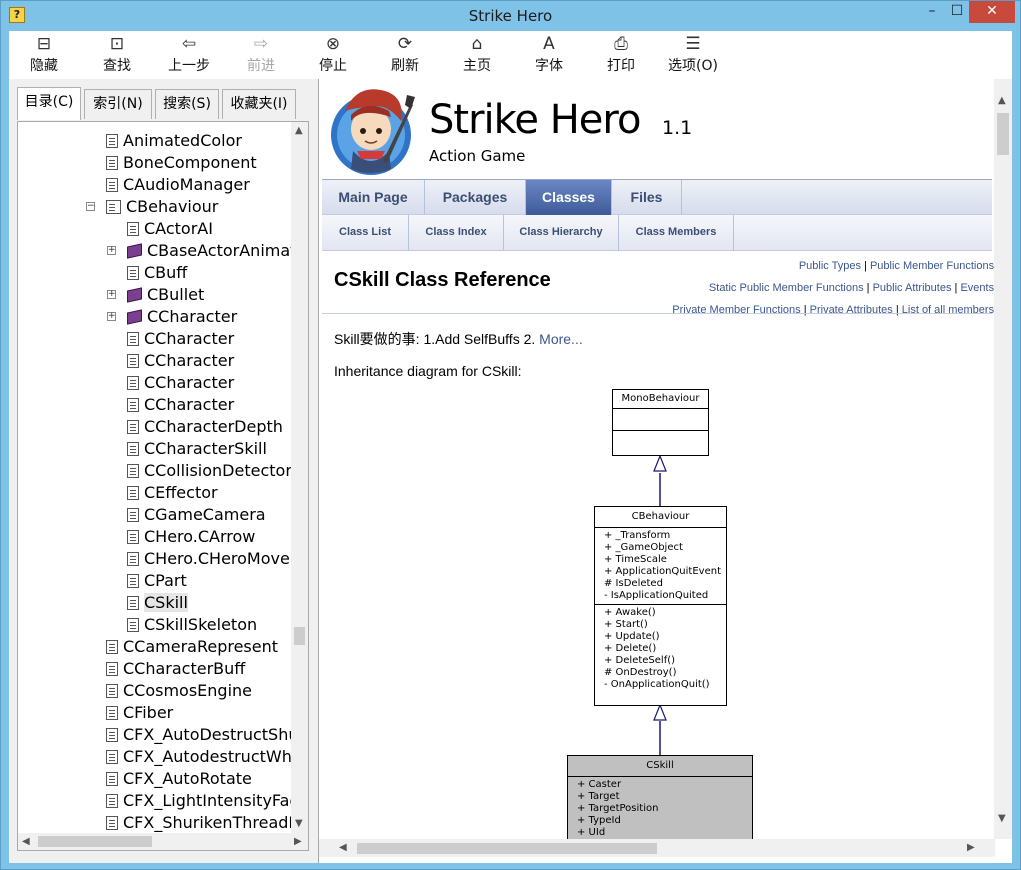  What do you see at coordinates (187, 104) in the screenshot?
I see `tab-search: 搜索(S)` at bounding box center [187, 104].